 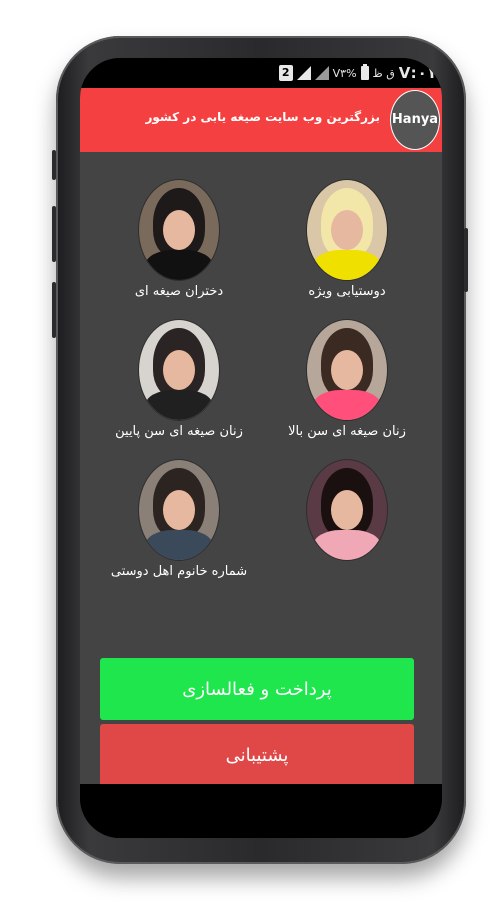 I want to click on tile-friendly-women-numbers: شماره خانوم اهل دوستی, so click(x=179, y=519).